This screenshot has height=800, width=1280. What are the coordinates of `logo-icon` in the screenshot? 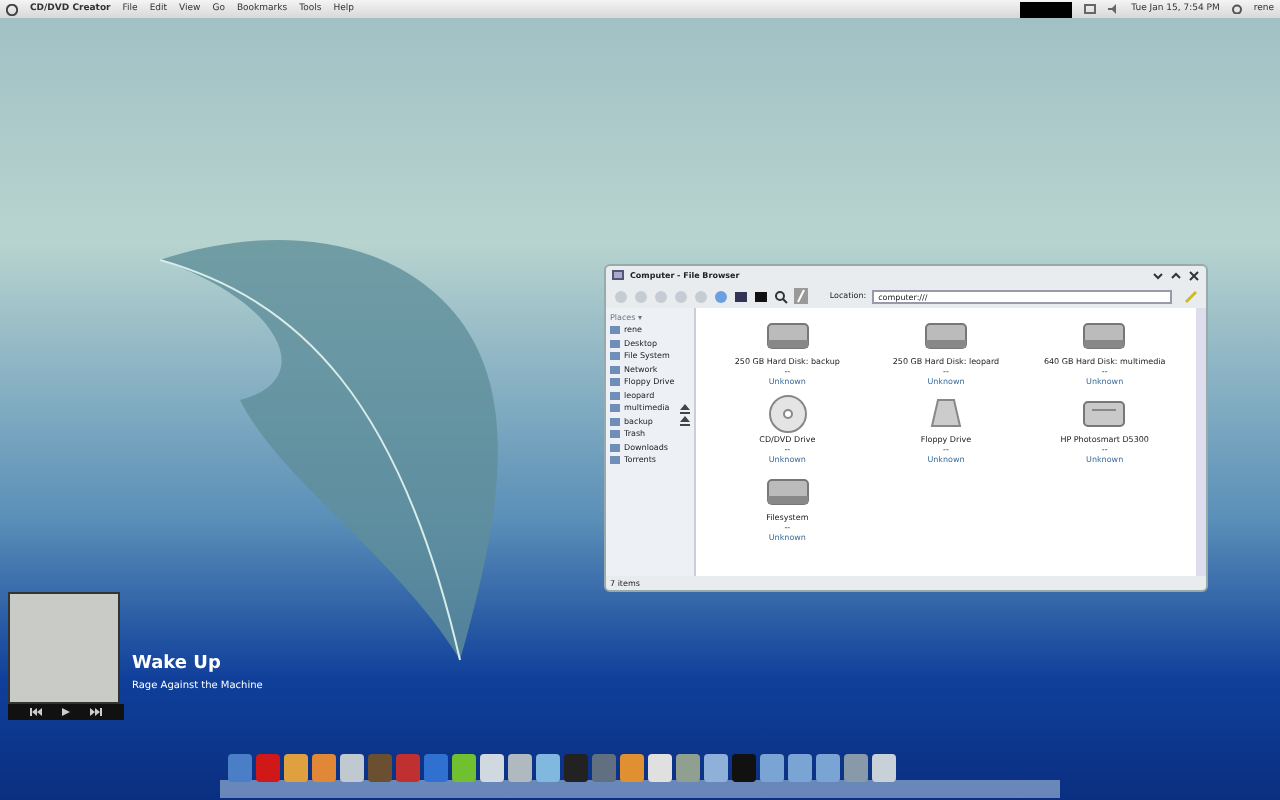 It's located at (12, 9).